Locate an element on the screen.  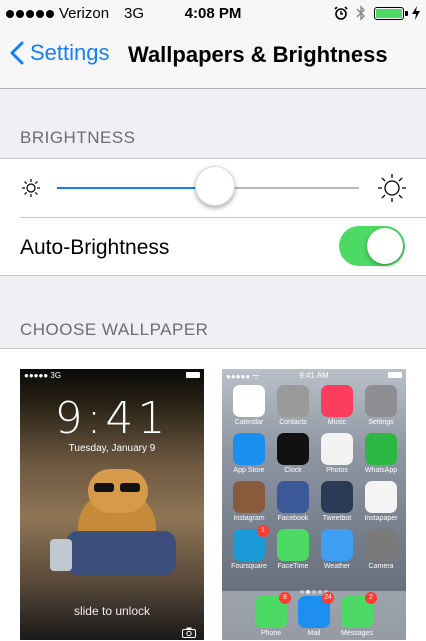
home-mini-status: ●●●●● ᯤ 9:41 AM is located at coordinates (314, 376).